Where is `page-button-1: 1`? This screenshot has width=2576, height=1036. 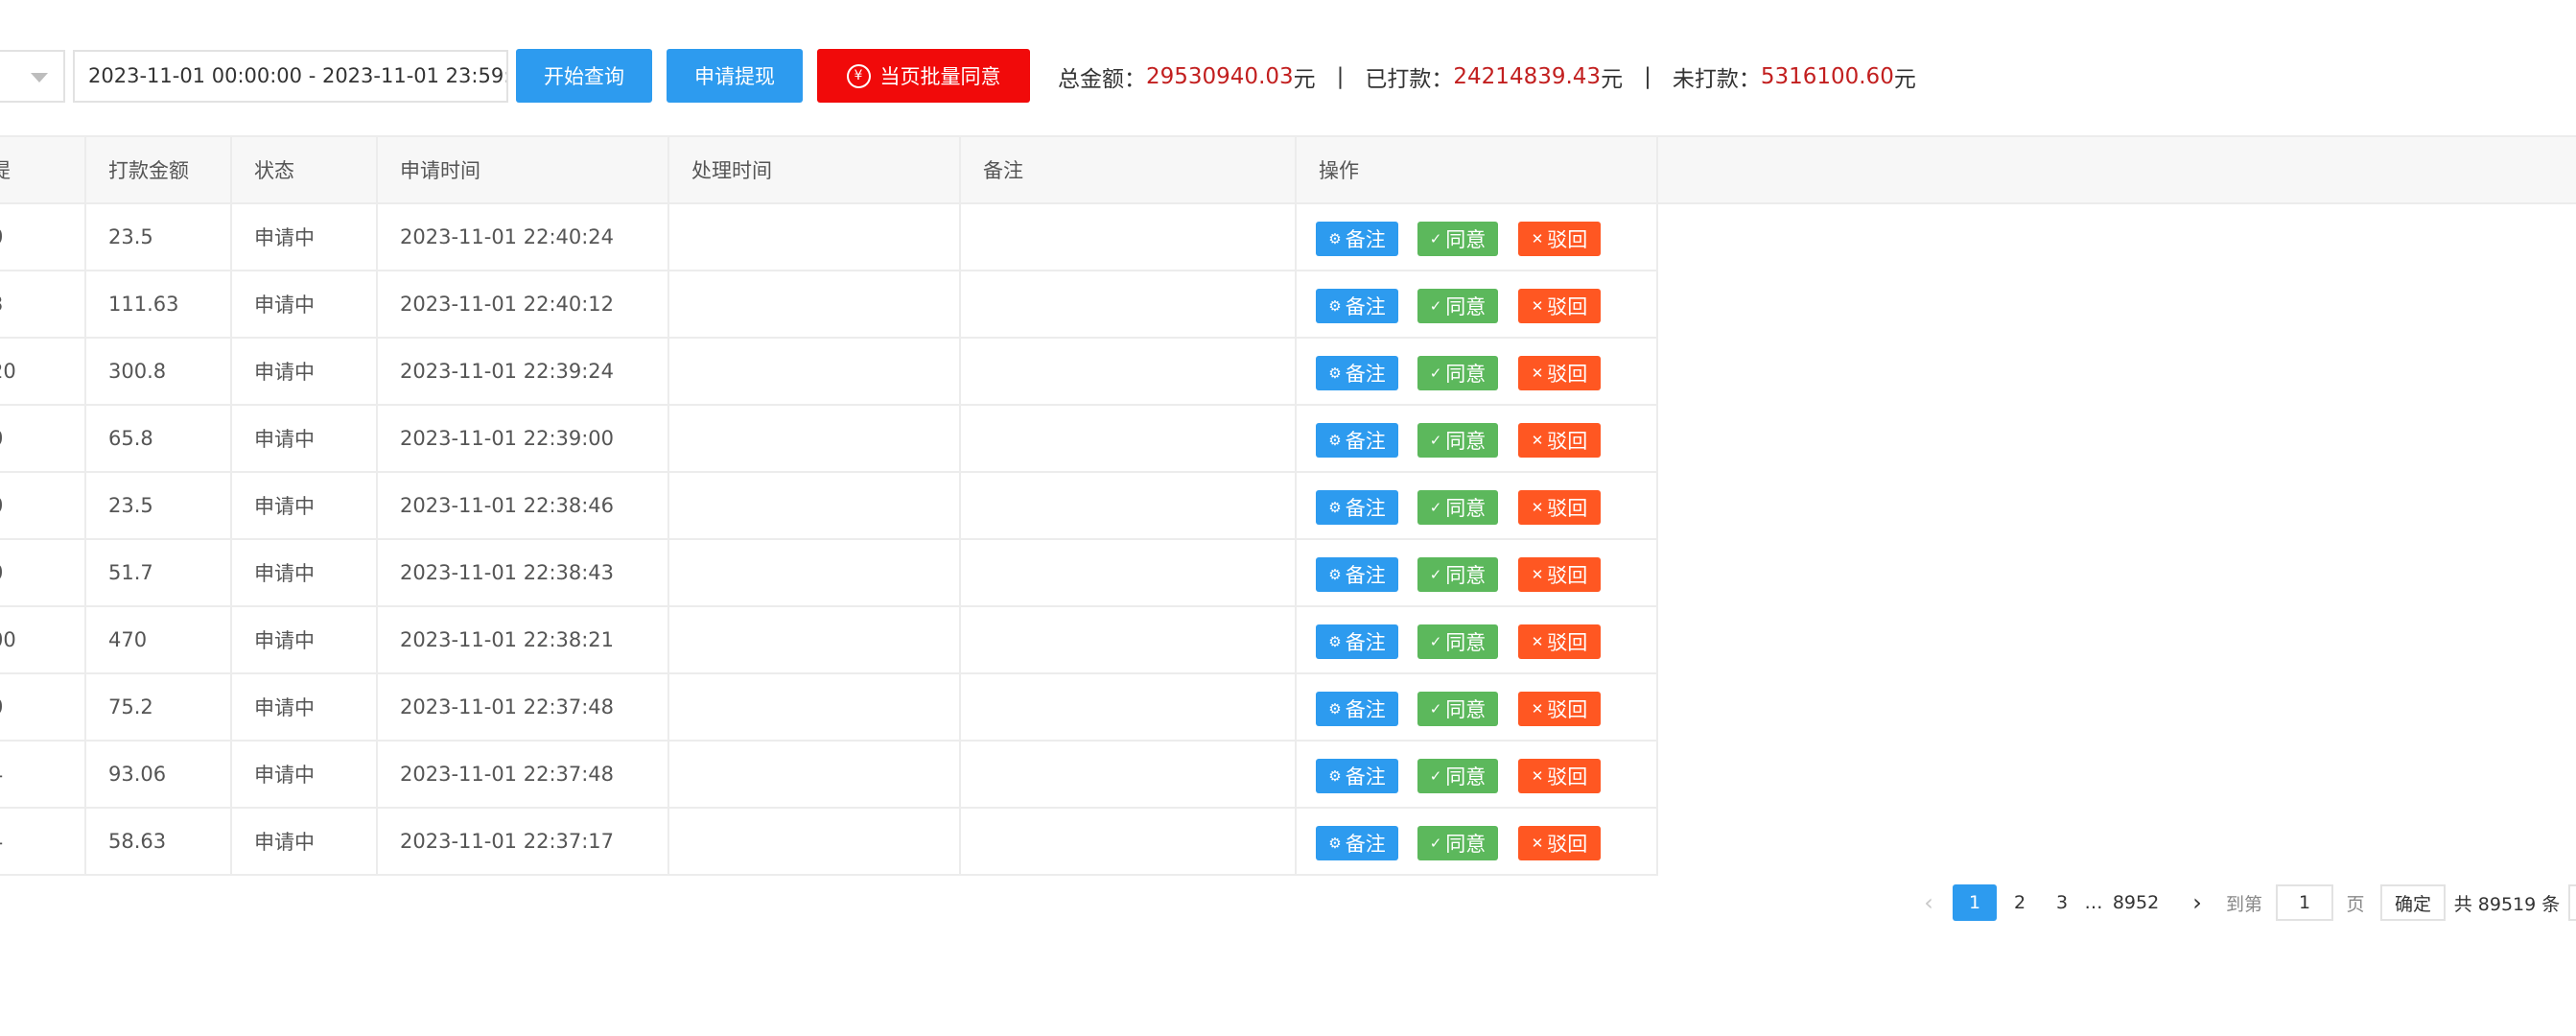
page-button-1: 1 is located at coordinates (1975, 902).